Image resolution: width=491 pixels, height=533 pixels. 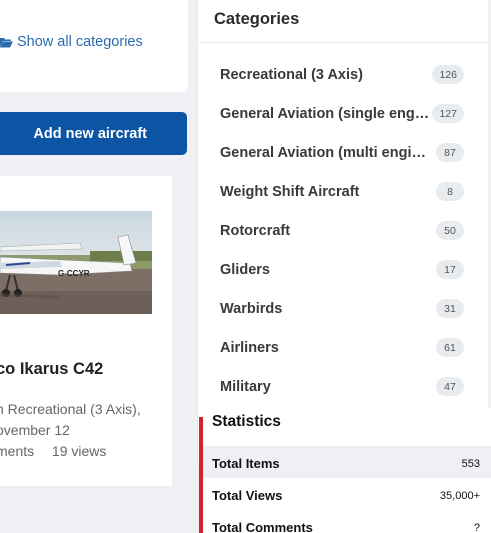 I want to click on stat-value: 553, so click(x=470, y=463).